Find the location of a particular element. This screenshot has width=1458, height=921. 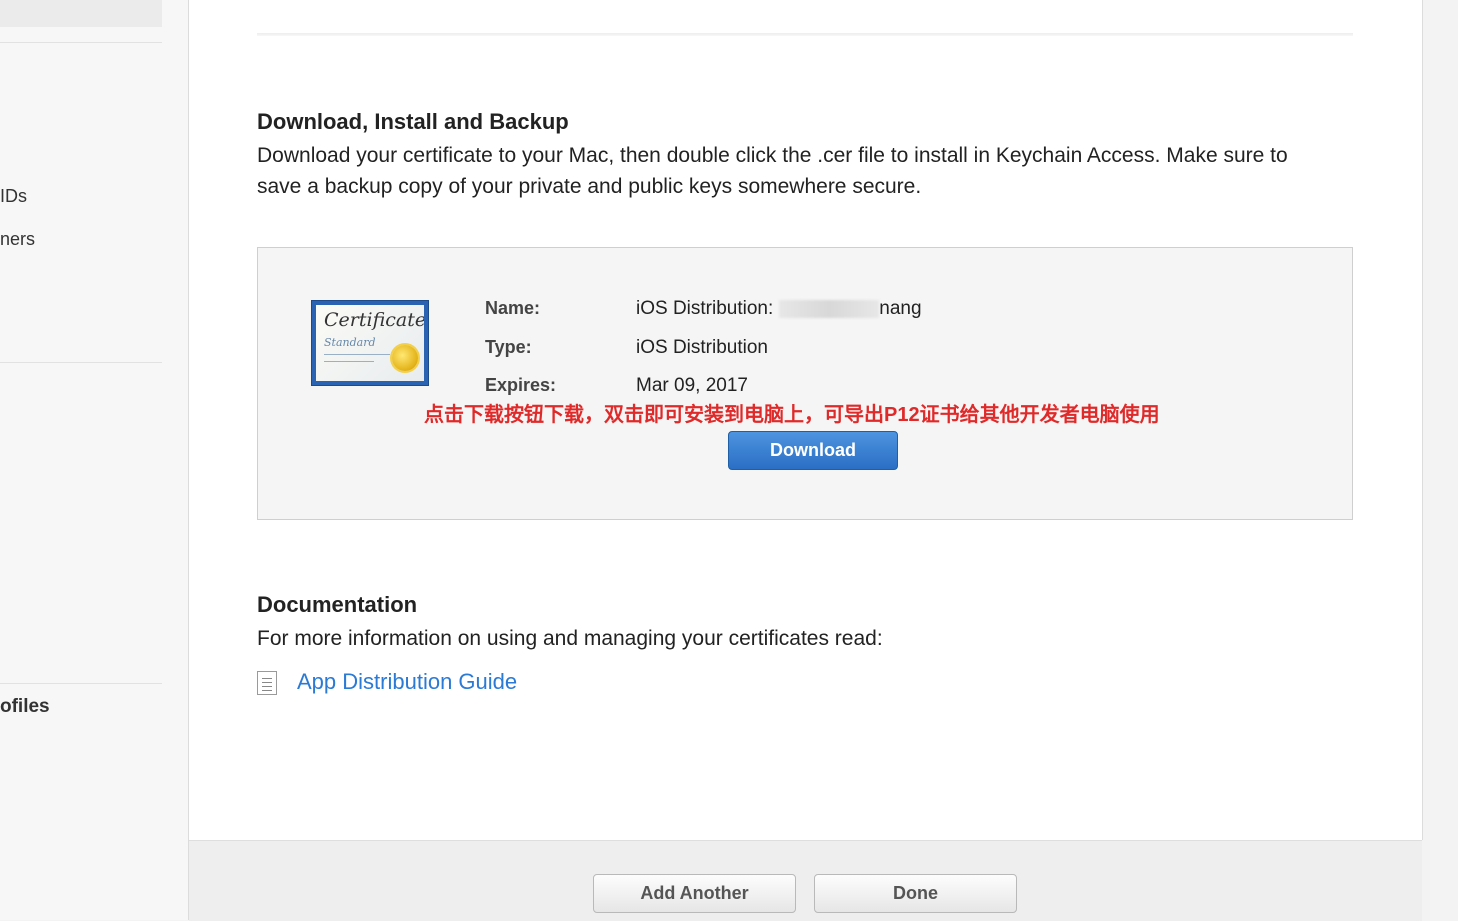

documentation-heading: Documentation is located at coordinates (337, 604).